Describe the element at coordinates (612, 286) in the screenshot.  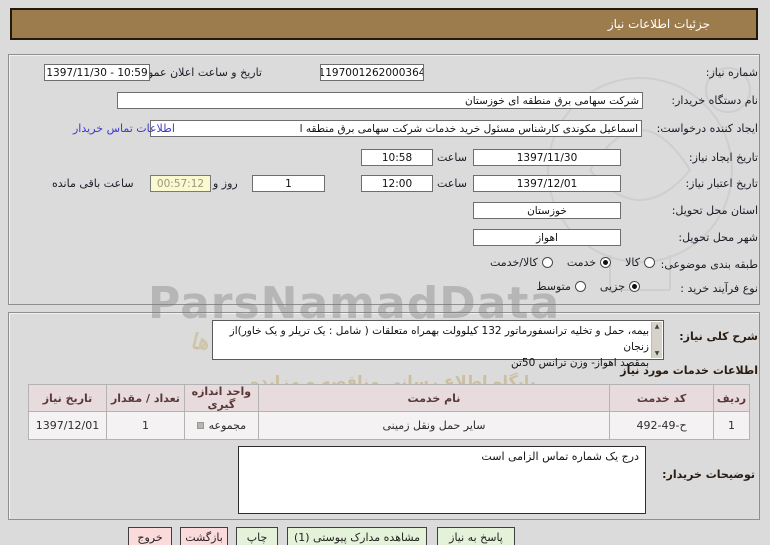
I see `radio-label: جزیی` at that location.